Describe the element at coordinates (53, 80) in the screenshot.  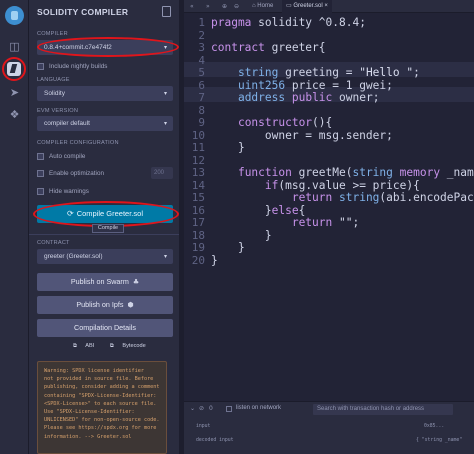
I see `language-label: LANGUAGE` at that location.